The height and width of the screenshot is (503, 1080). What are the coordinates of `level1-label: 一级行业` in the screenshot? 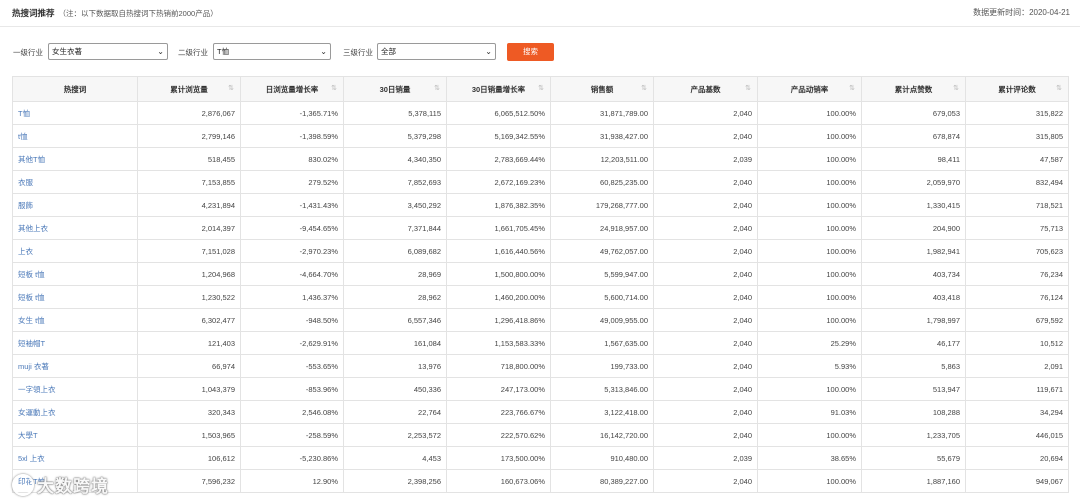 It's located at (28, 52).